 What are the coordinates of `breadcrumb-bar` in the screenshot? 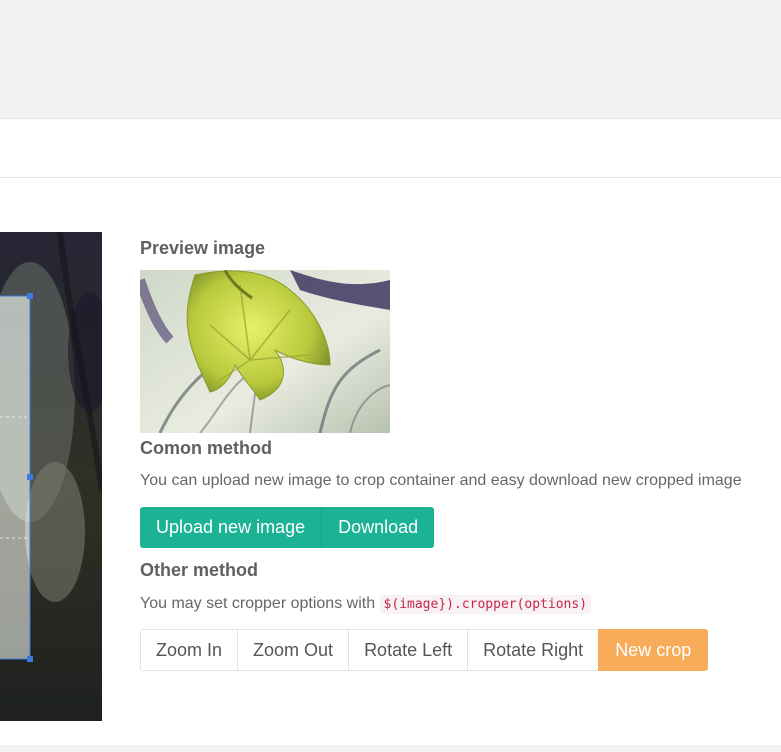 It's located at (390, 148).